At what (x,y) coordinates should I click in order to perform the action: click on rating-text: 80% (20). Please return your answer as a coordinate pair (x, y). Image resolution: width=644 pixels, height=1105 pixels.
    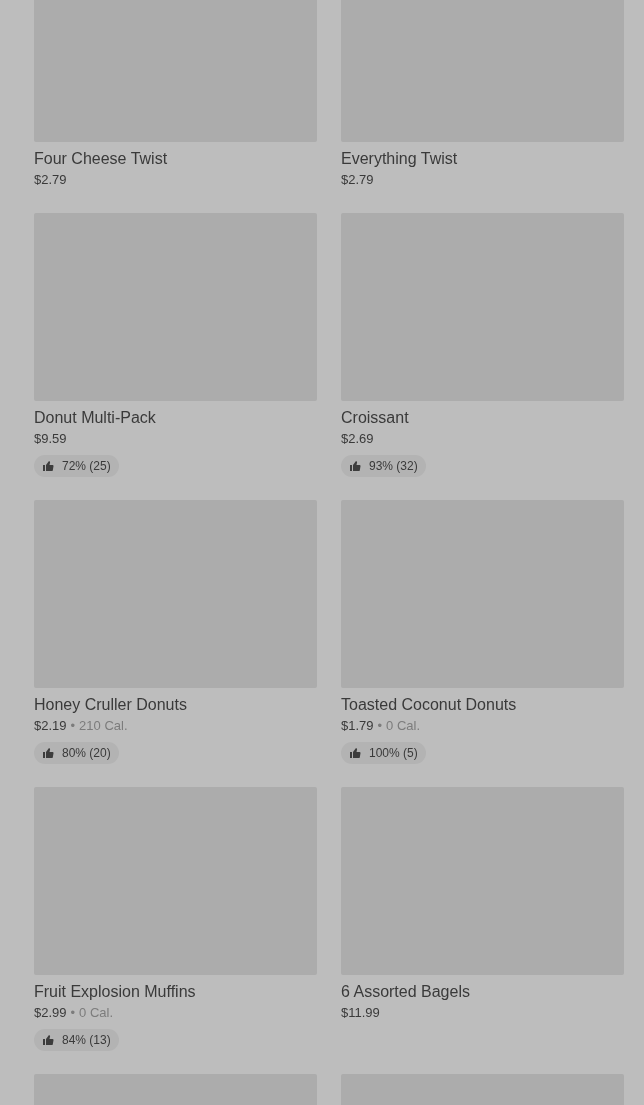
    Looking at the image, I should click on (86, 753).